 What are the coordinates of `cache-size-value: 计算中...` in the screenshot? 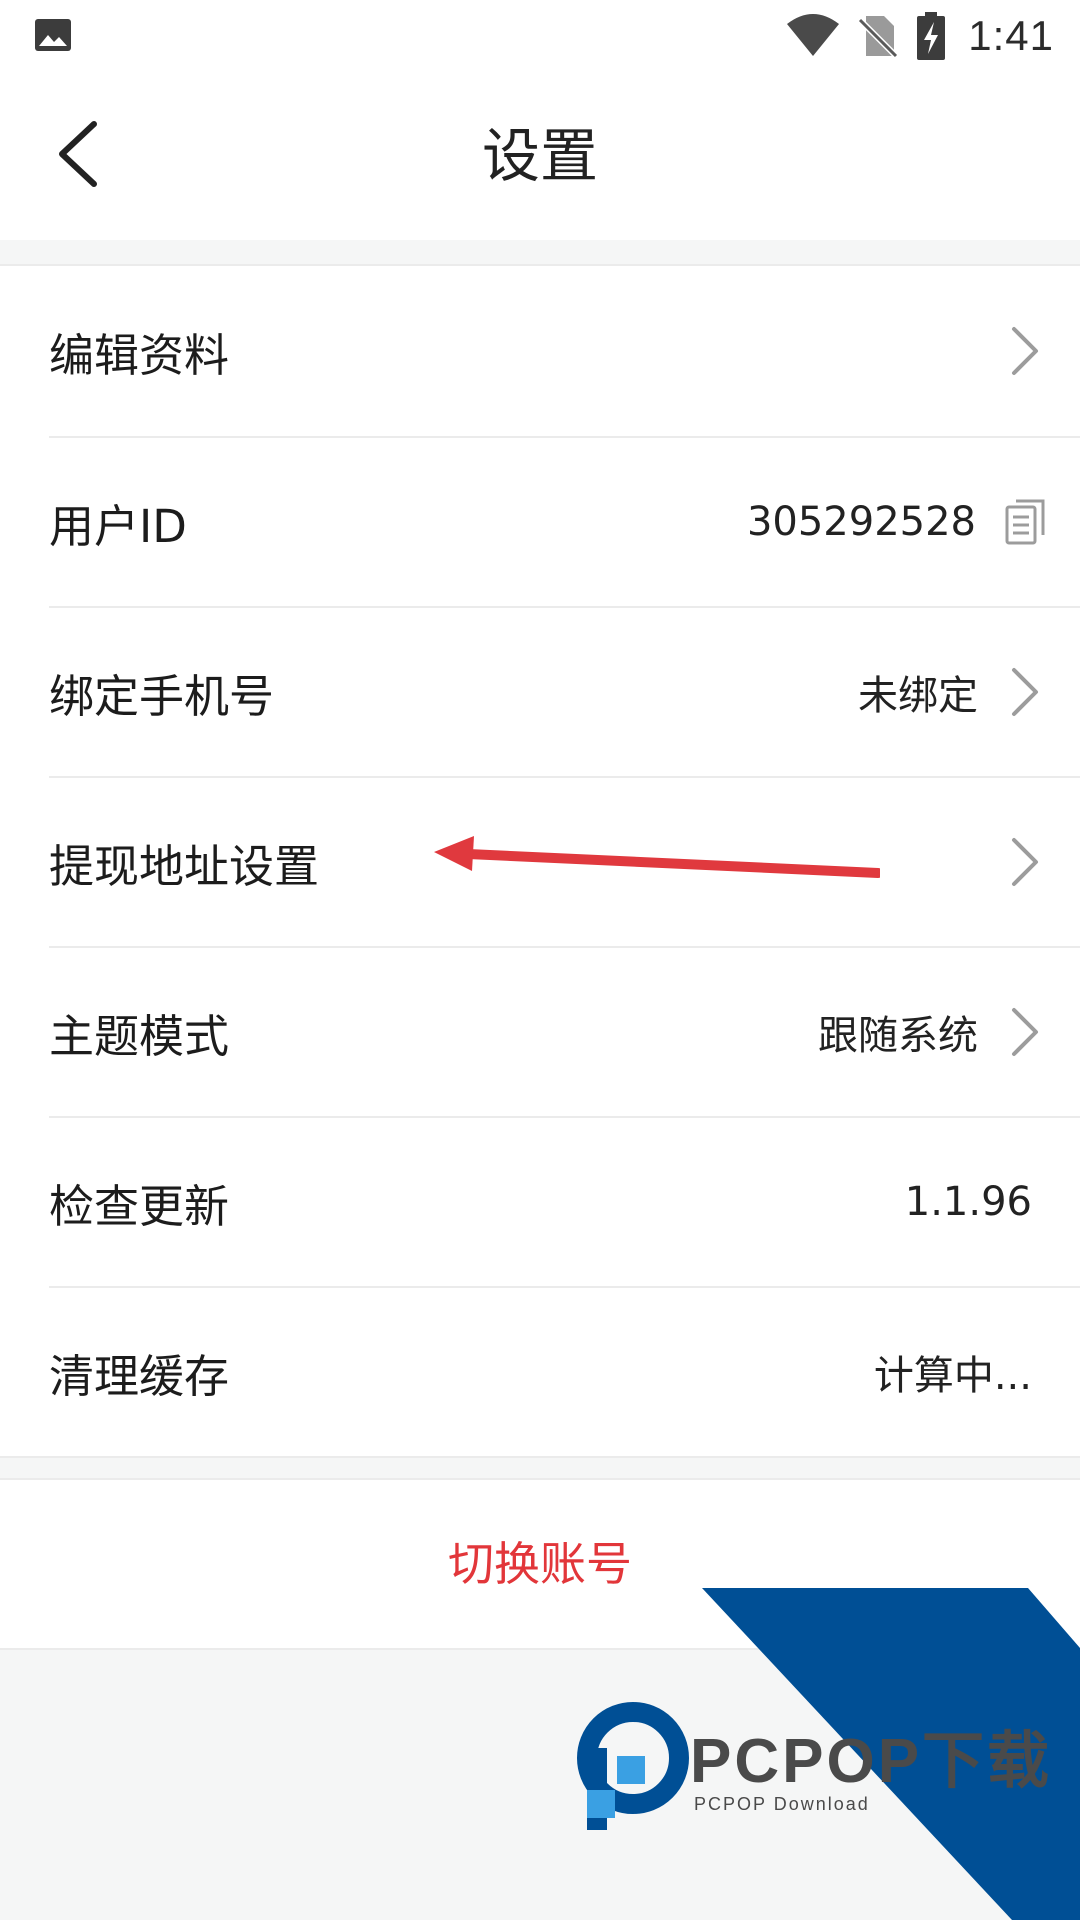 It's located at (952, 1376).